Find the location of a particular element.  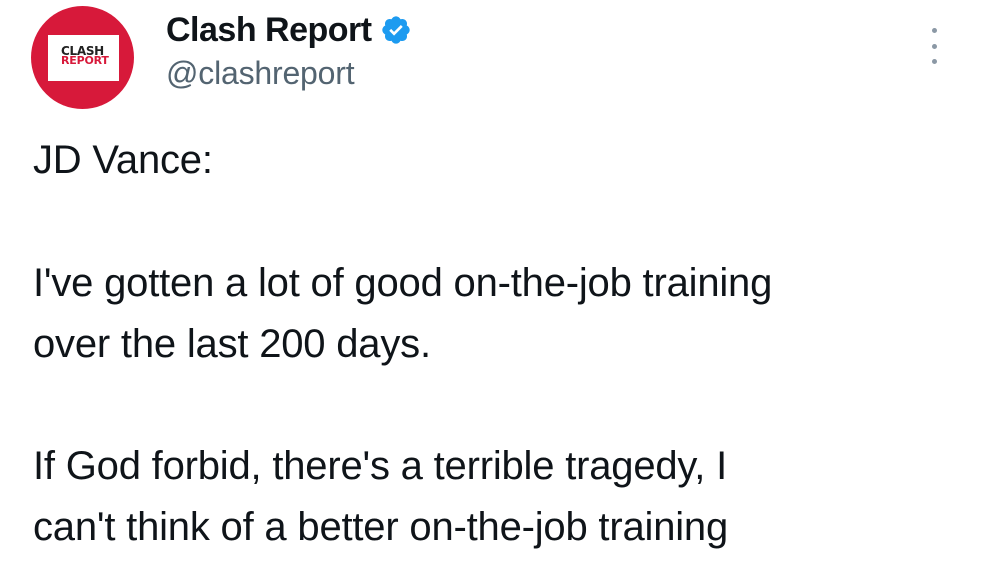

avatar: CLASH REPORT is located at coordinates (82, 57).